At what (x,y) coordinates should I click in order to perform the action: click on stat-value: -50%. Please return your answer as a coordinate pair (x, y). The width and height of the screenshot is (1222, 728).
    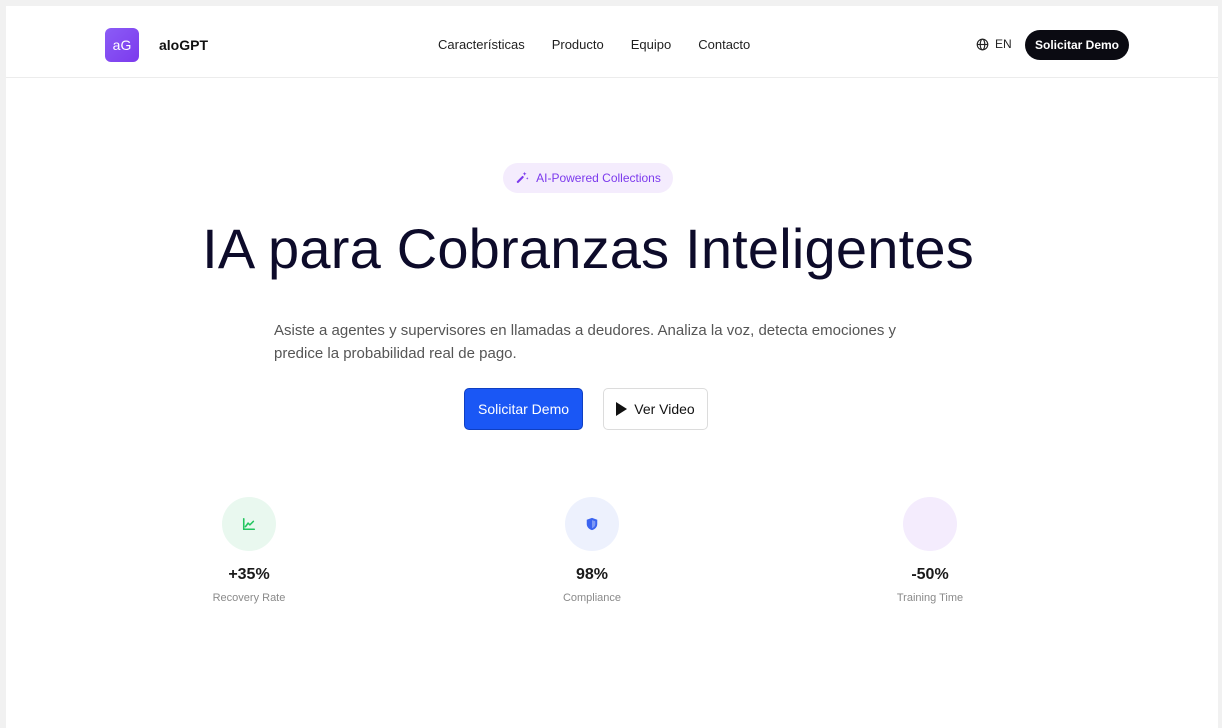
    Looking at the image, I should click on (930, 574).